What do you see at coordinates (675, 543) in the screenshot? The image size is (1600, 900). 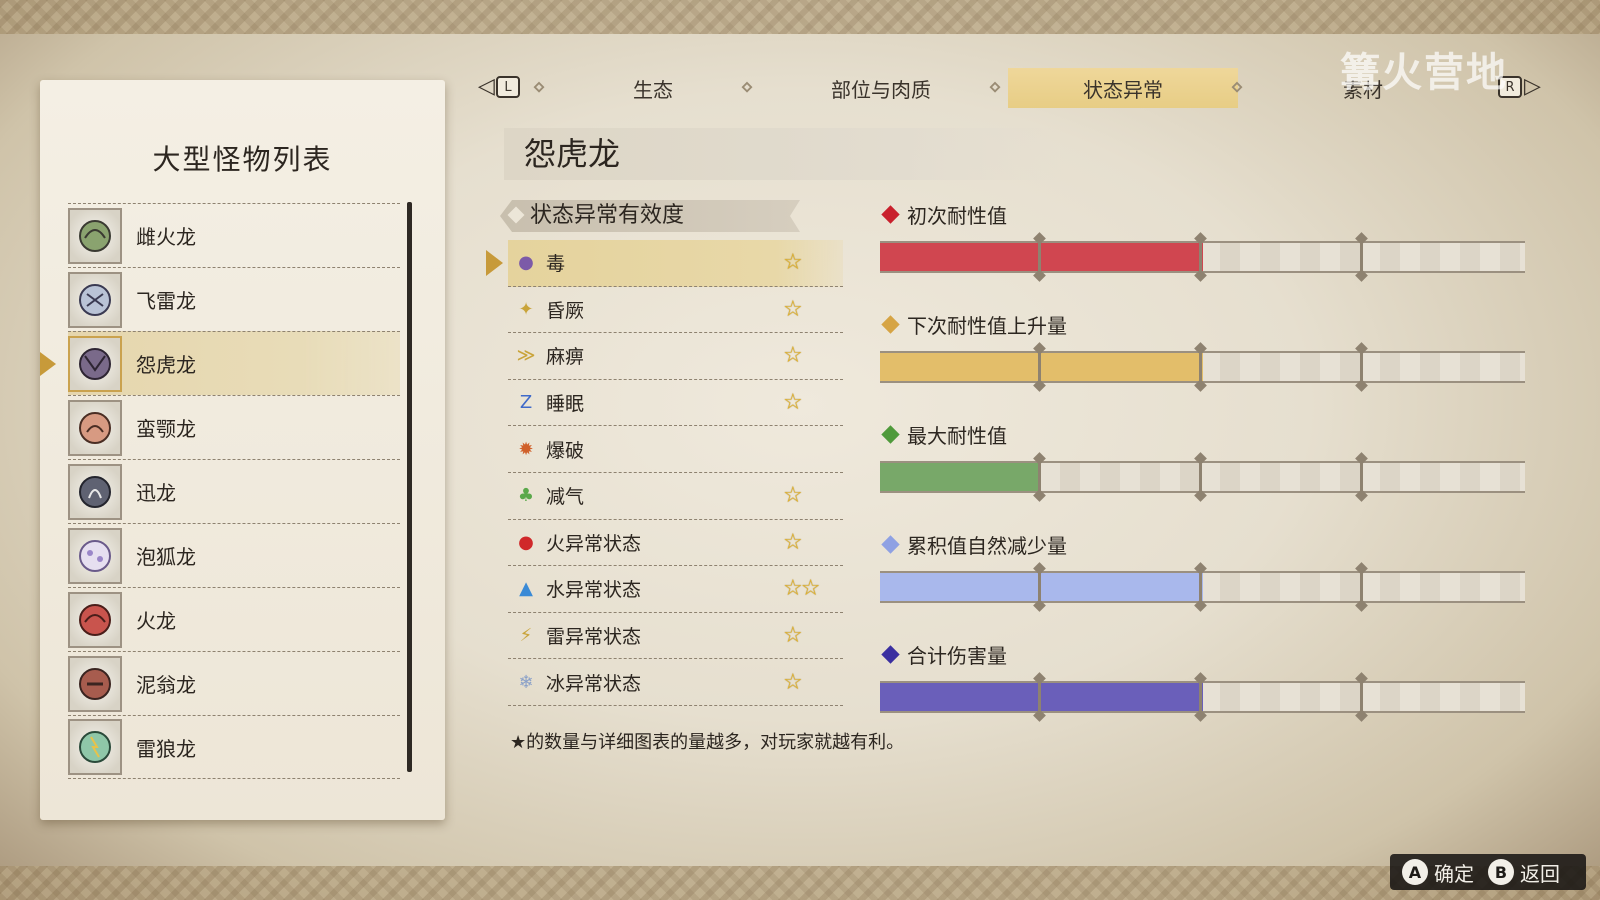 I see `ailment-row-fireblight: ● 火异常状态 ☆` at bounding box center [675, 543].